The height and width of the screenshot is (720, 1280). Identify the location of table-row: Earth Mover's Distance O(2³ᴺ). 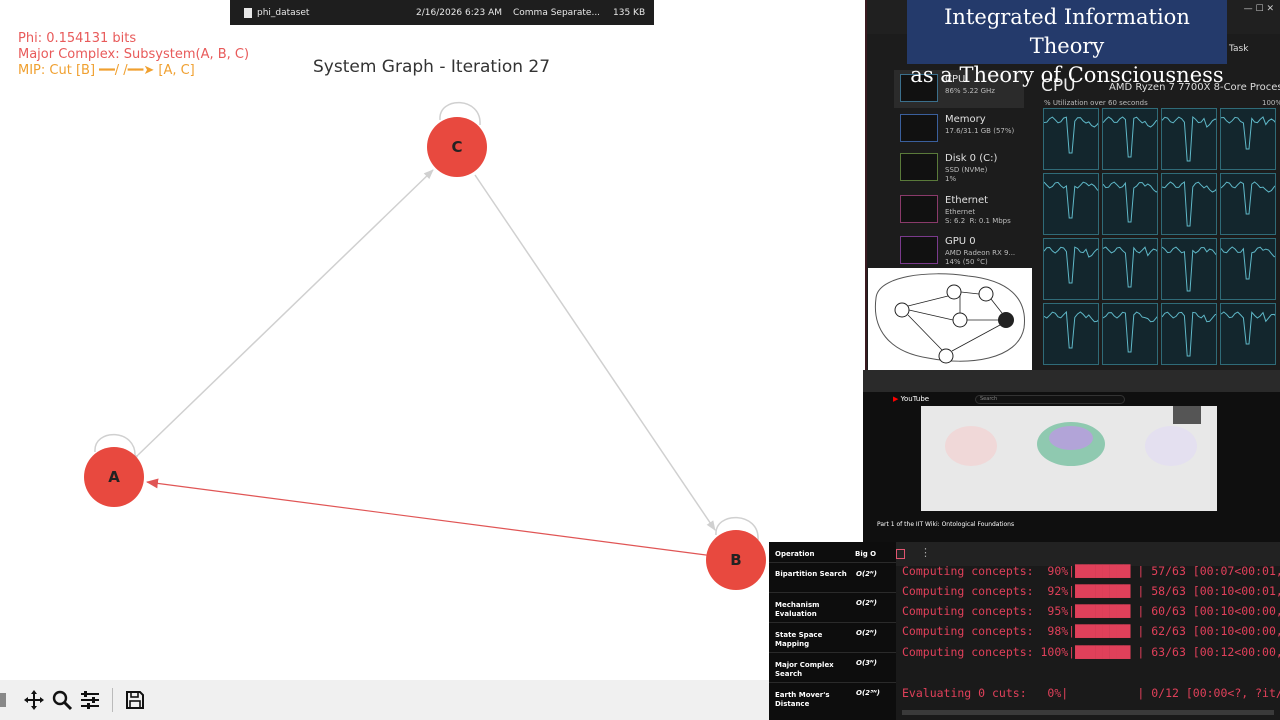
(832, 701).